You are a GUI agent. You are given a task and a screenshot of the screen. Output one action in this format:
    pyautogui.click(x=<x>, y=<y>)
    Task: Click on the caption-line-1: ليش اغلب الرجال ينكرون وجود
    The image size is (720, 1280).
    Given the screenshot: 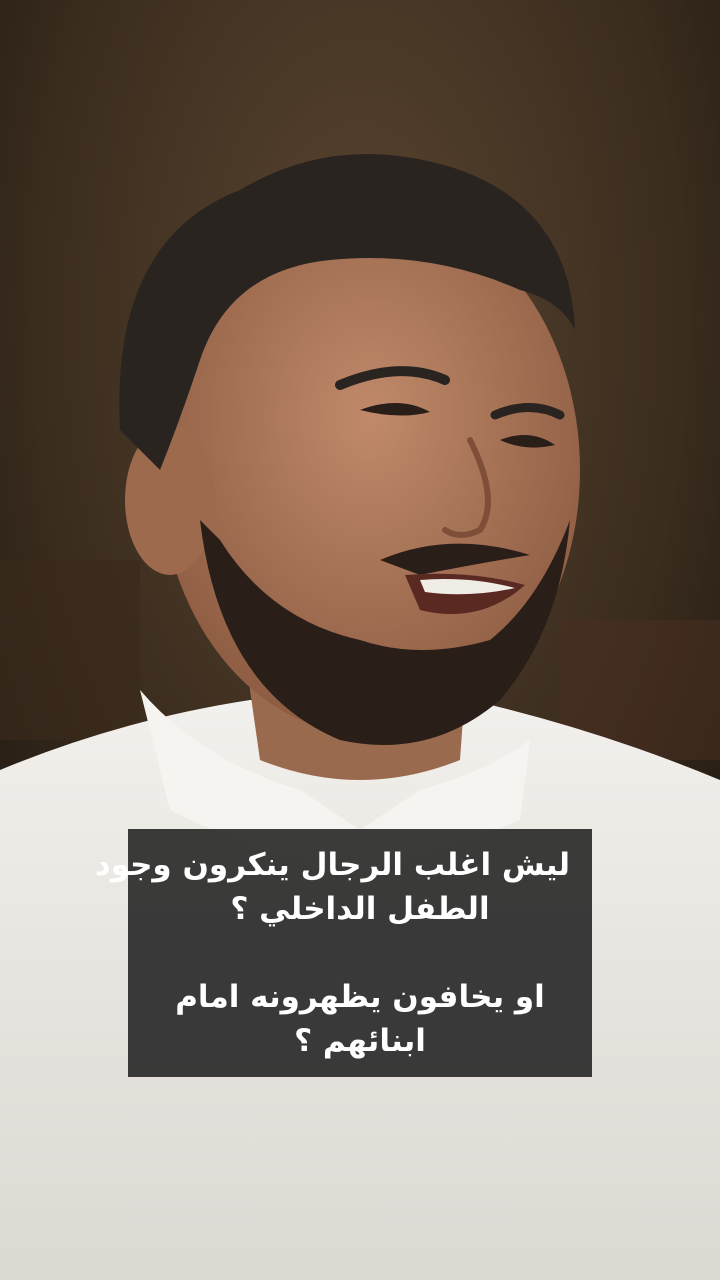 What is the action you would take?
    pyautogui.click(x=332, y=865)
    